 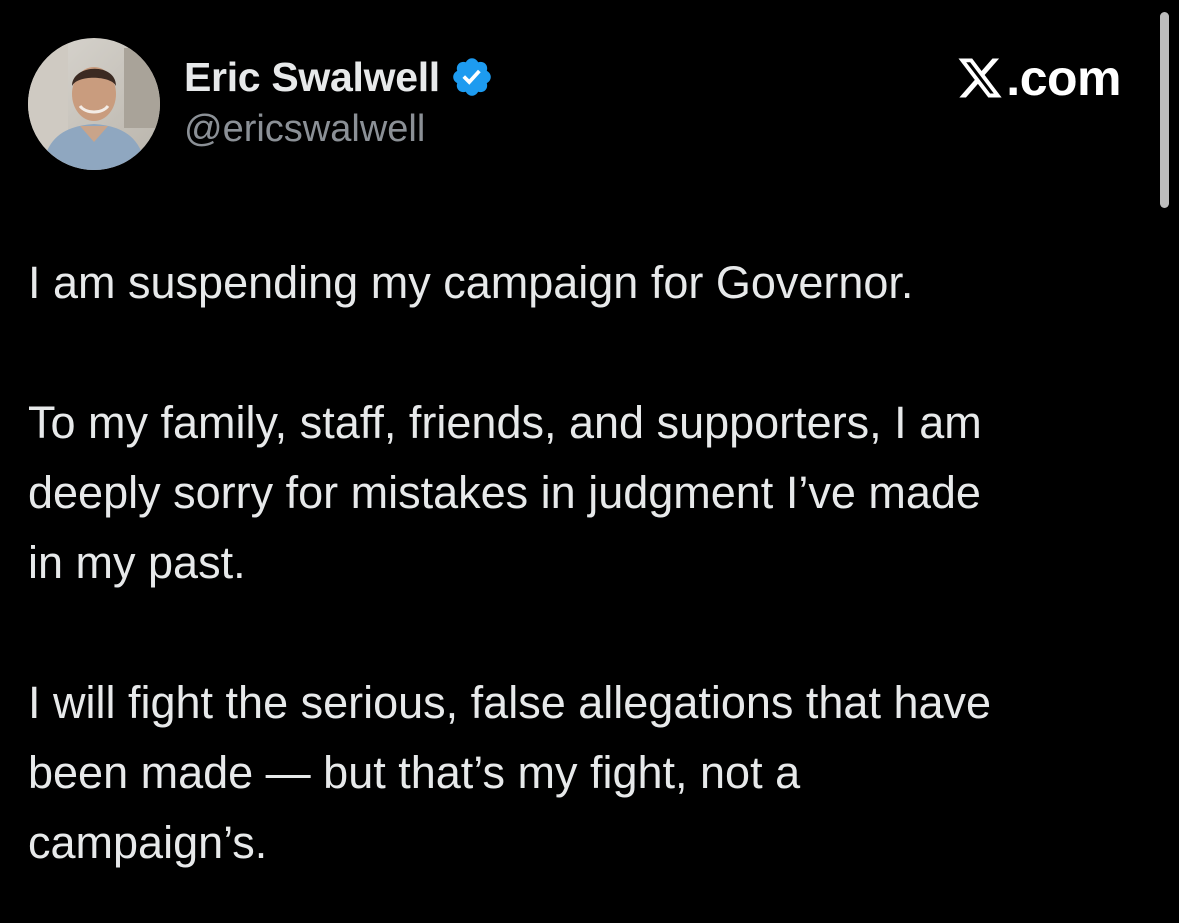 I want to click on avatar, so click(x=94, y=104).